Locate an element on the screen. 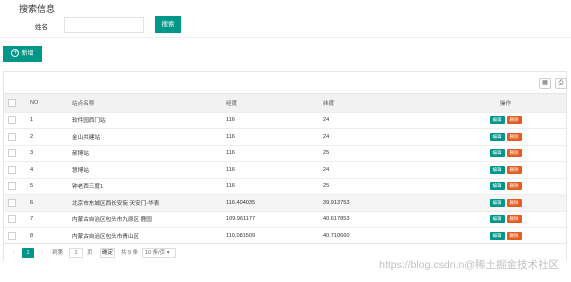 Image resolution: width=571 pixels, height=282 pixels. divider is located at coordinates (285, 37).